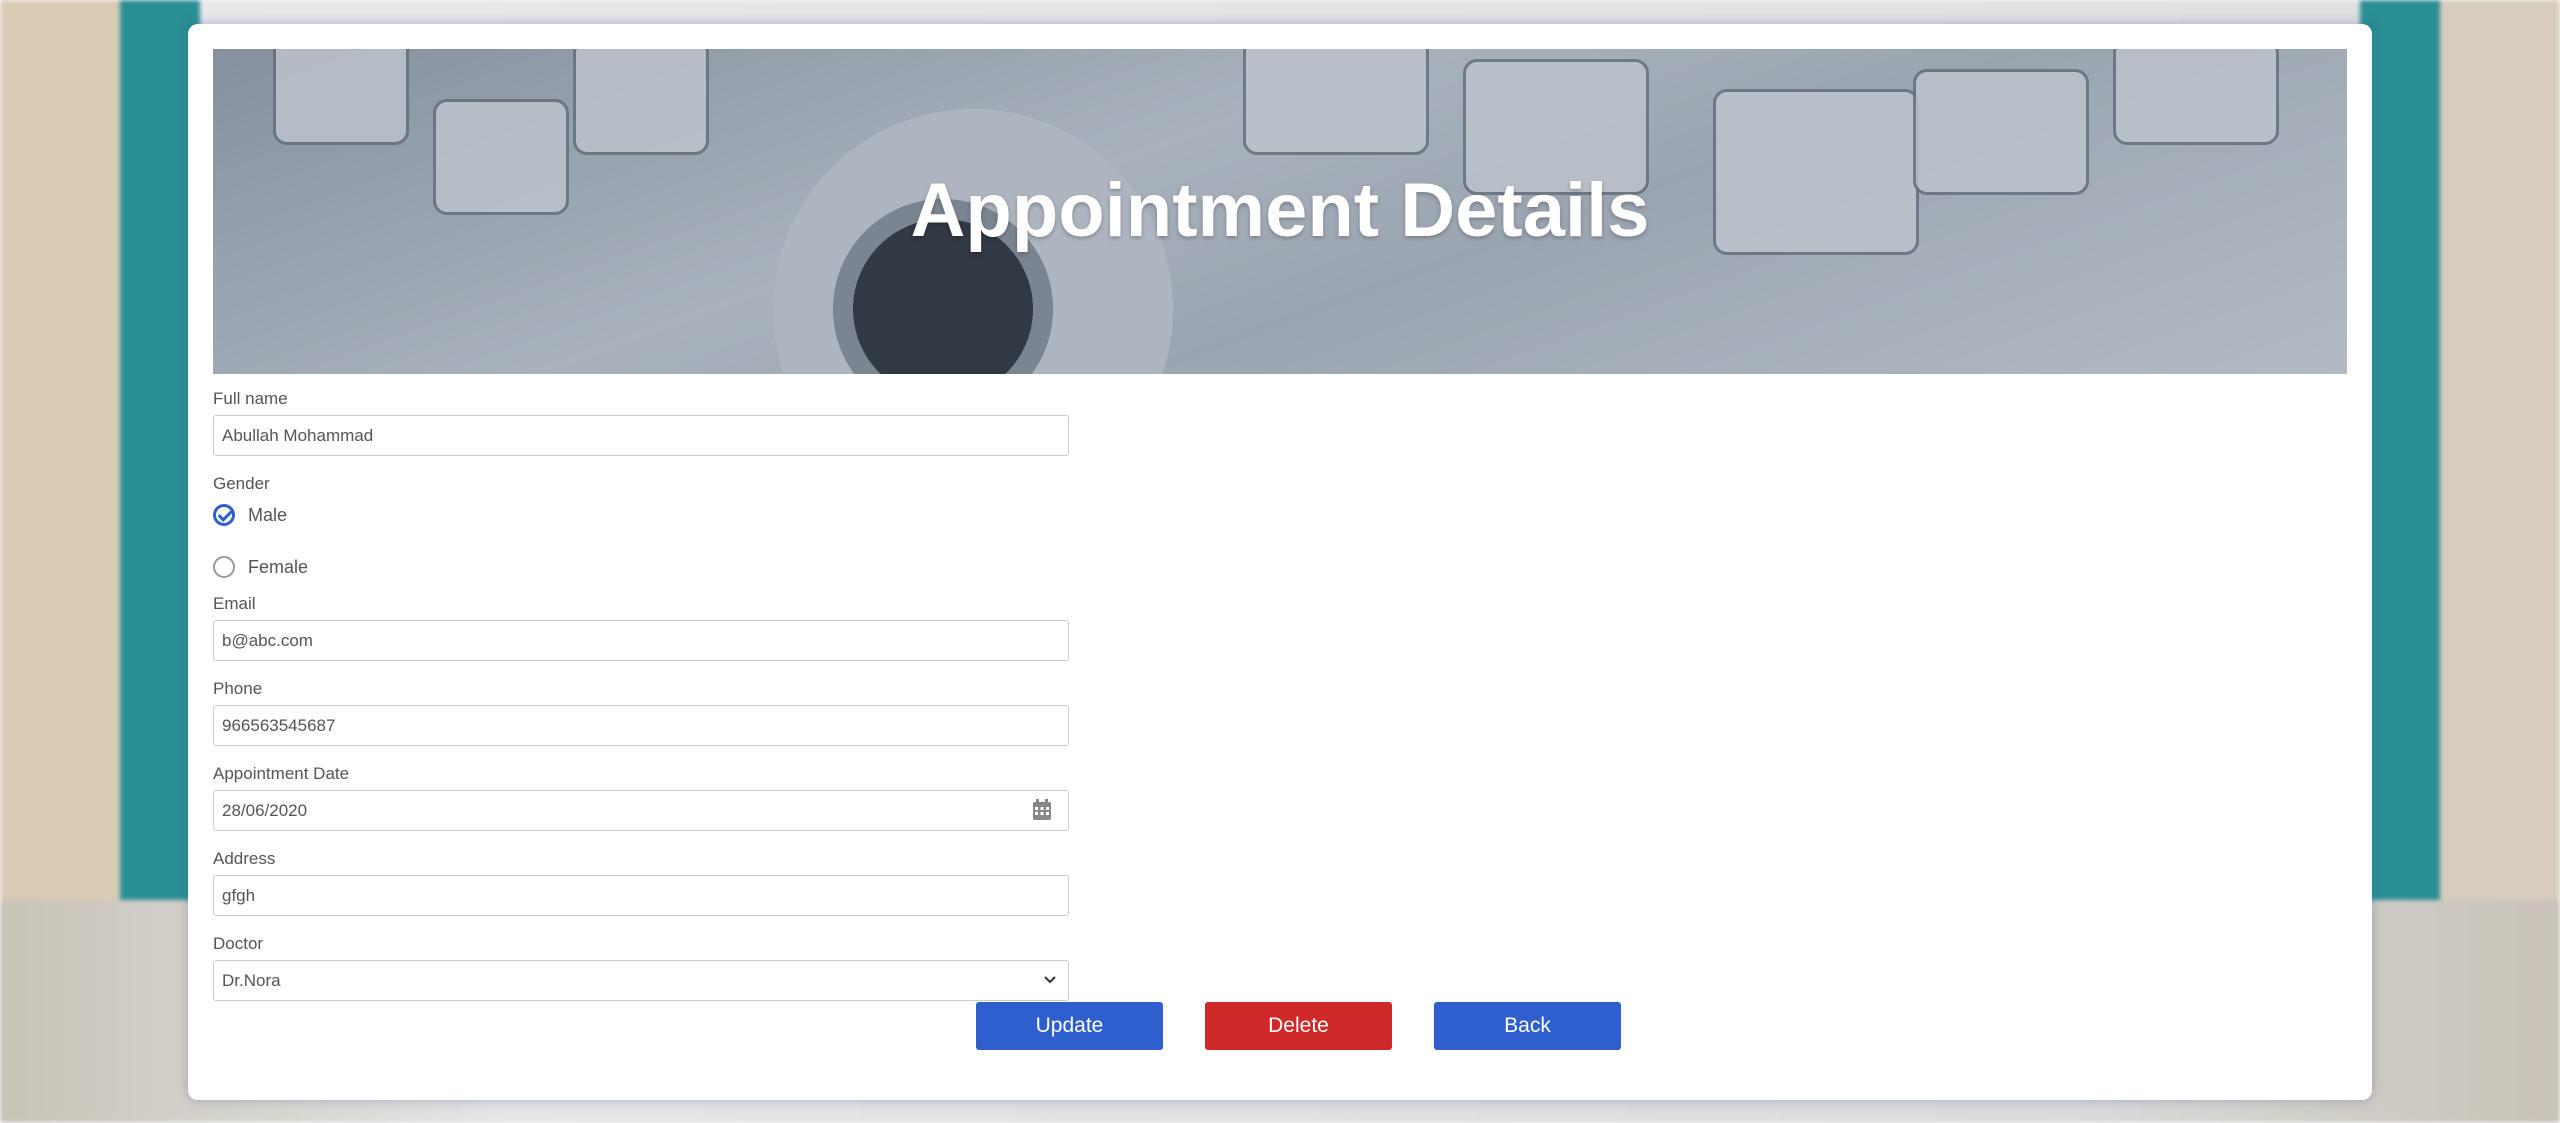 This screenshot has height=1123, width=2560. I want to click on email-input: b@abc.com, so click(641, 640).